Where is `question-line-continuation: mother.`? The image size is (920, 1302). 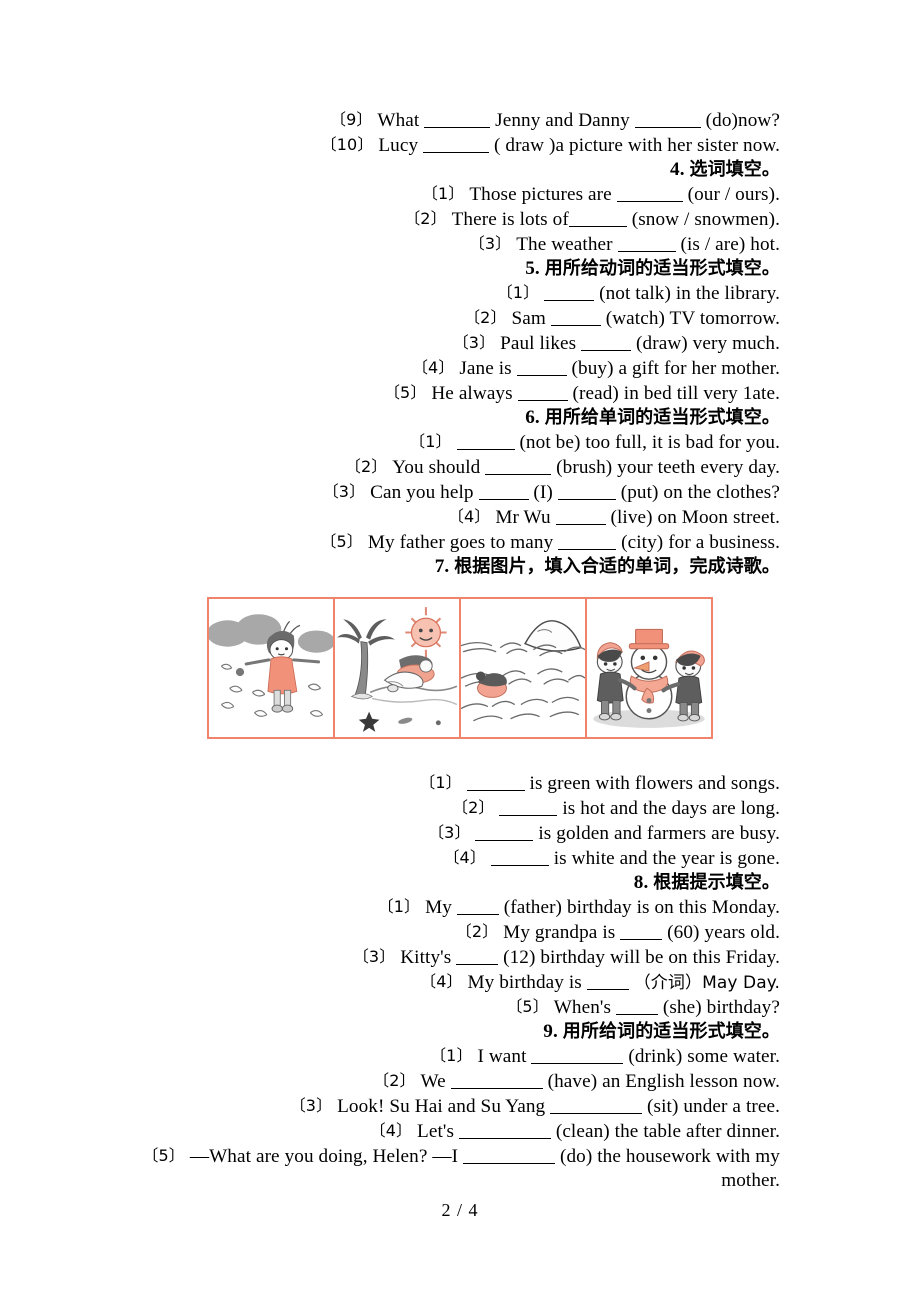
question-line-continuation: mother. is located at coordinates (460, 1181).